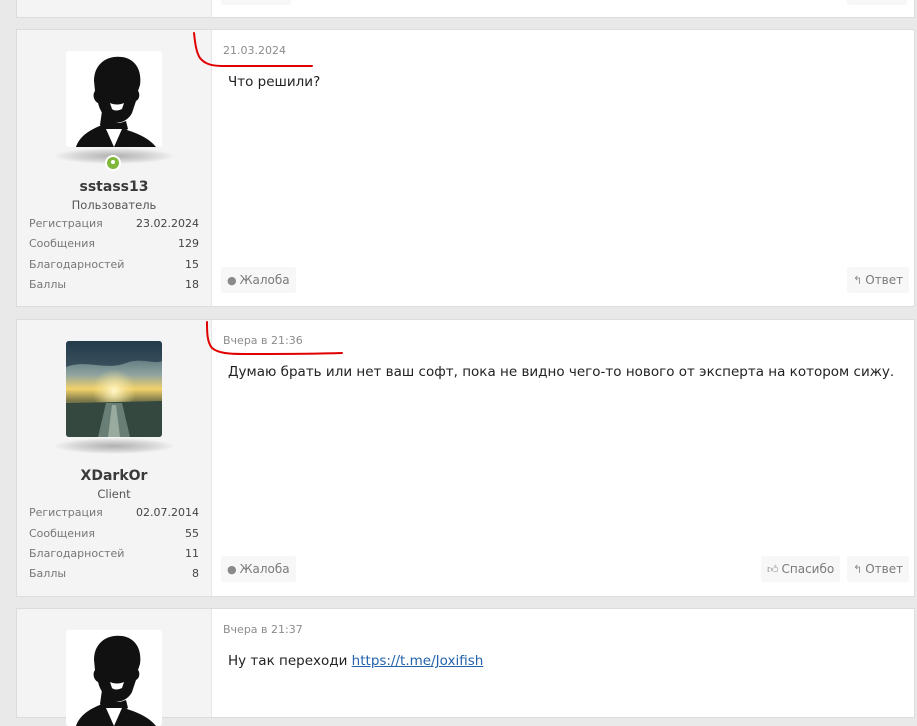 The width and height of the screenshot is (917, 726). Describe the element at coordinates (192, 264) in the screenshot. I see `stat-value: 15` at that location.